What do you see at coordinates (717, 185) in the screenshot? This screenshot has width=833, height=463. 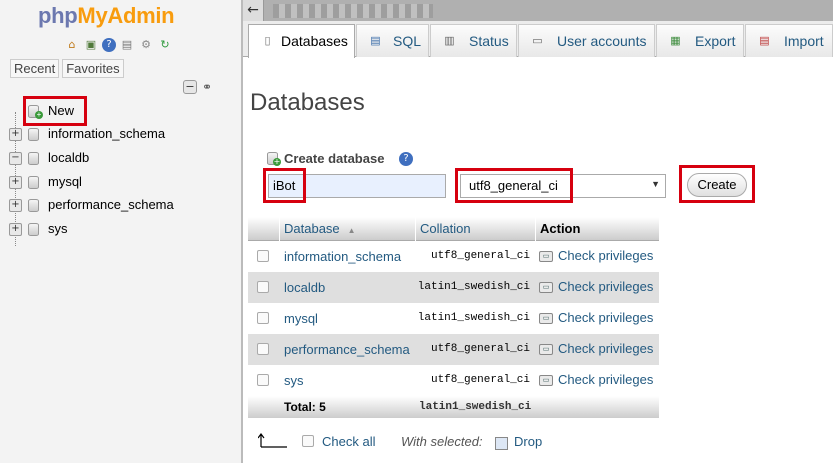 I see `create-button: Create` at bounding box center [717, 185].